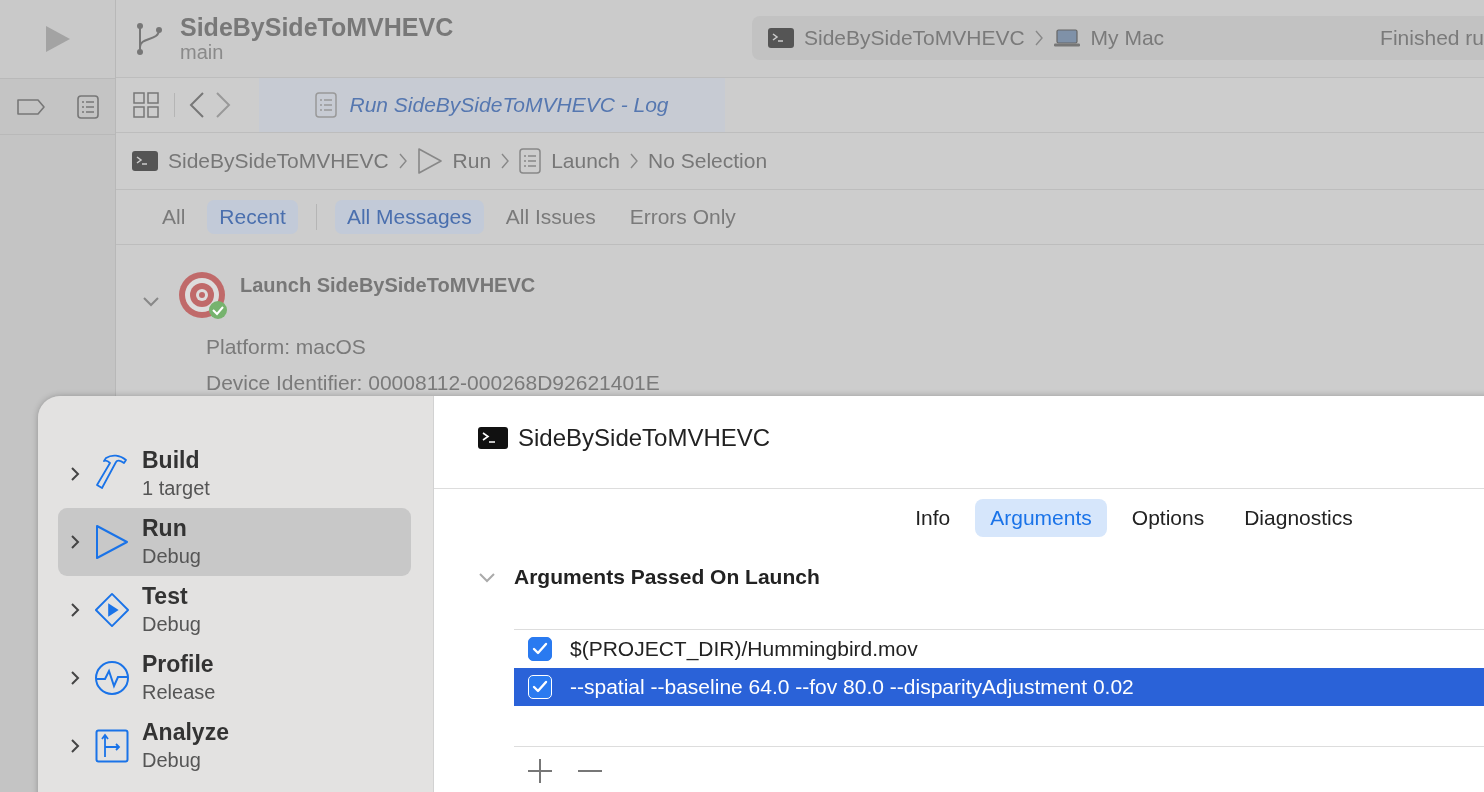 The width and height of the screenshot is (1484, 792). Describe the element at coordinates (176, 488) in the screenshot. I see `action-subtitle: 1 target` at that location.